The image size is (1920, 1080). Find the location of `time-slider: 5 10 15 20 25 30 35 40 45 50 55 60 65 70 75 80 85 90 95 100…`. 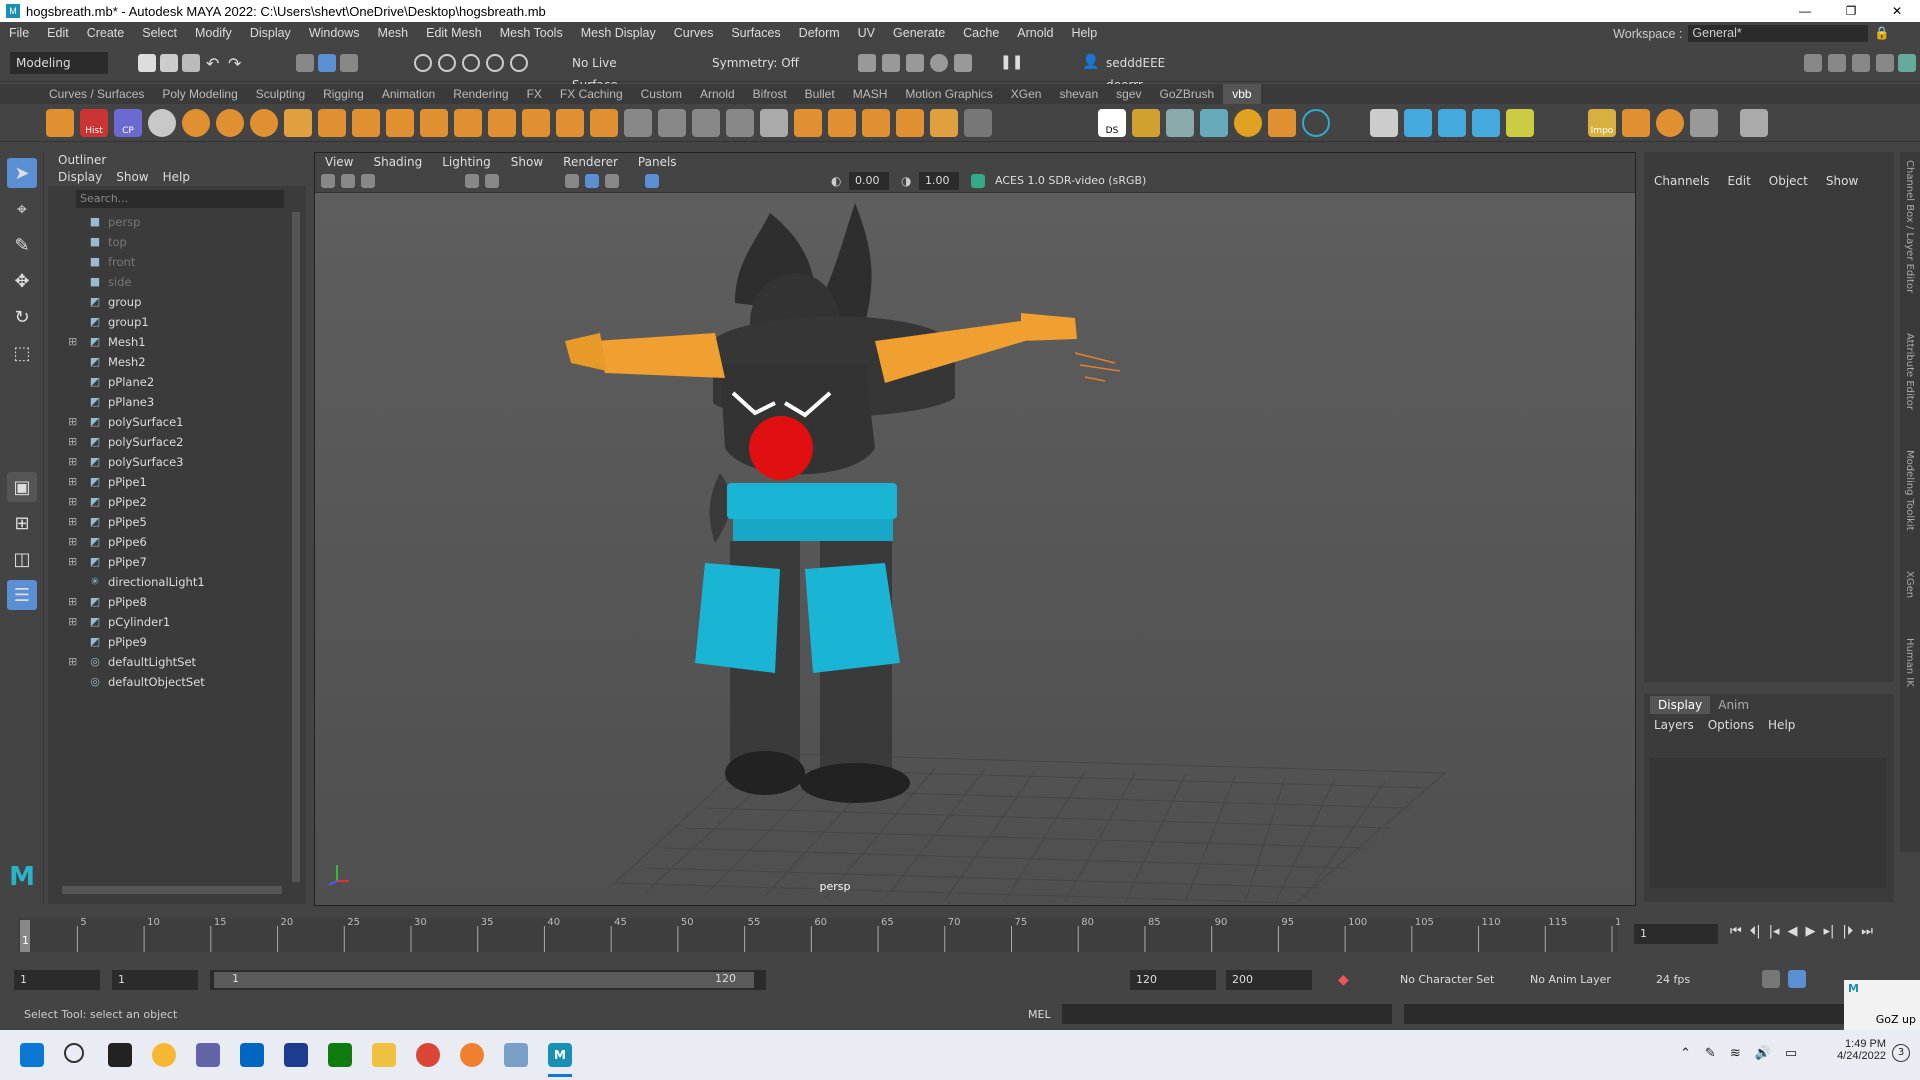

time-slider: 5 10 15 20 25 30 35 40 45 50 55 60 65 70 75 80 85 90 95 100… is located at coordinates (960, 934).